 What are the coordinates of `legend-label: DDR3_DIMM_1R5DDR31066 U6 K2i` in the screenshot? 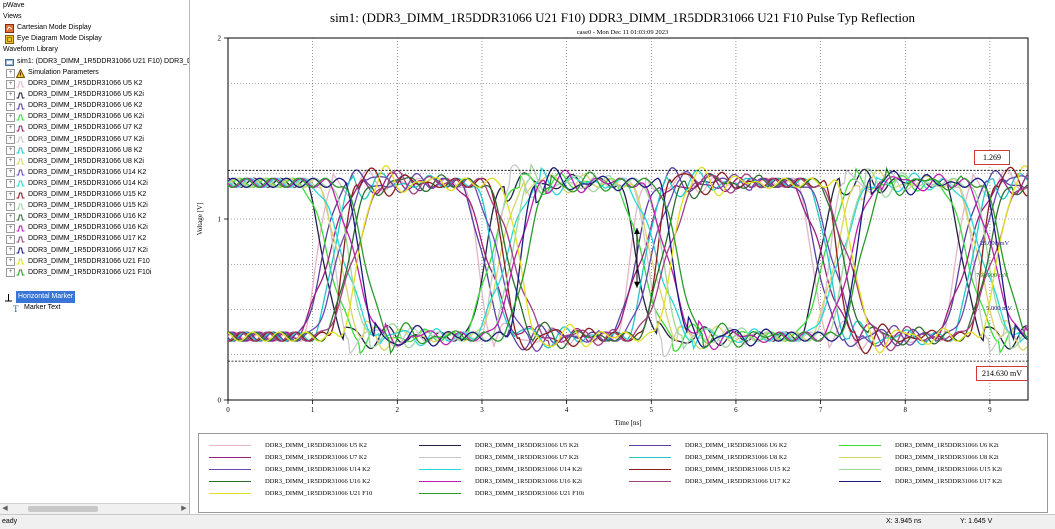 It's located at (947, 445).